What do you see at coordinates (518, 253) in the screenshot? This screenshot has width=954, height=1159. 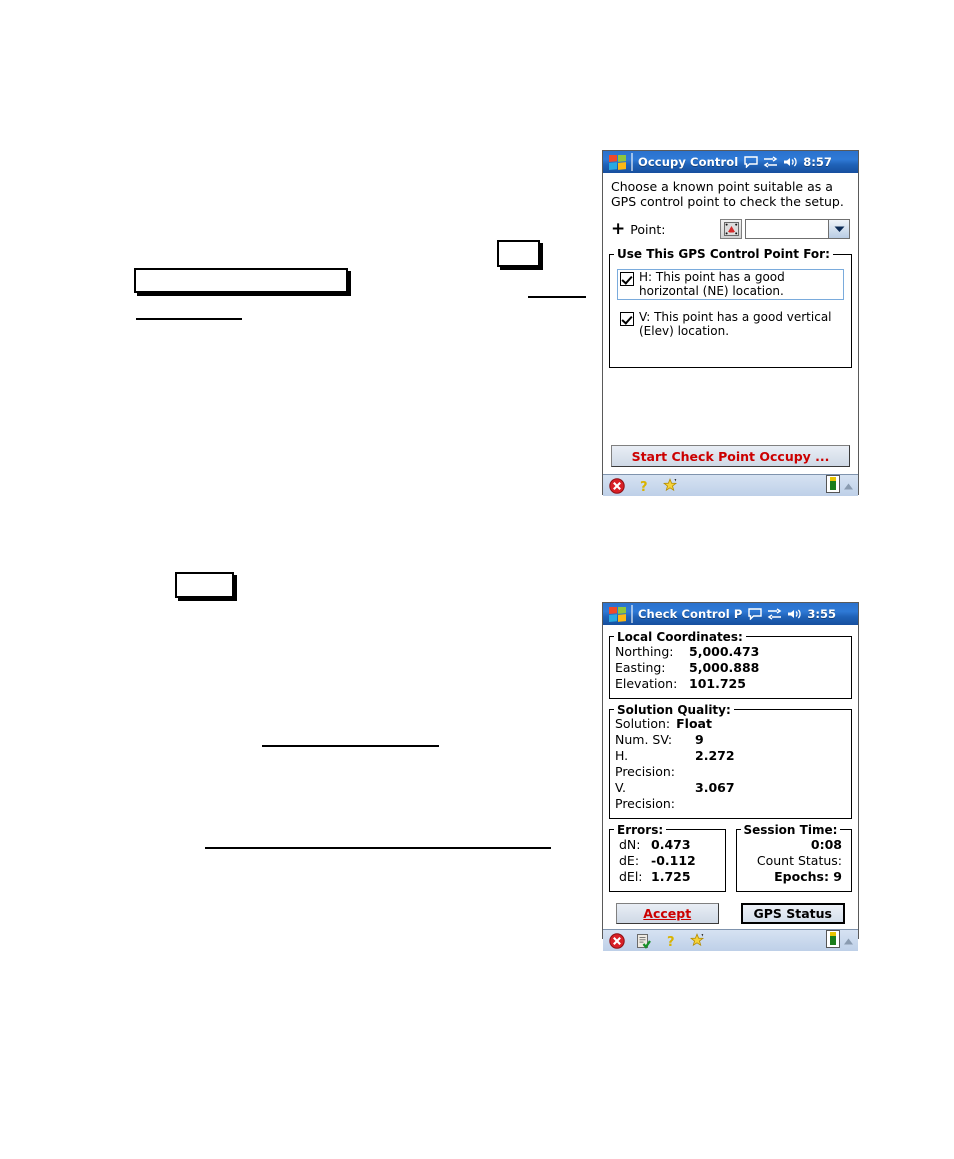 I see `redacted-box-small-top` at bounding box center [518, 253].